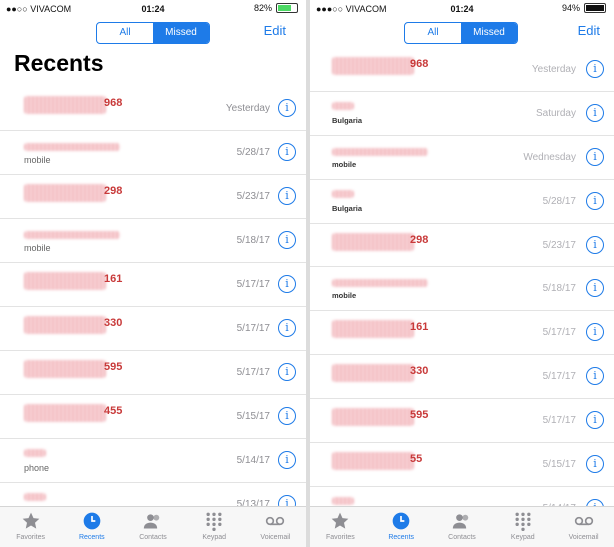  Describe the element at coordinates (37, 468) in the screenshot. I see `call-type-label: phone` at that location.